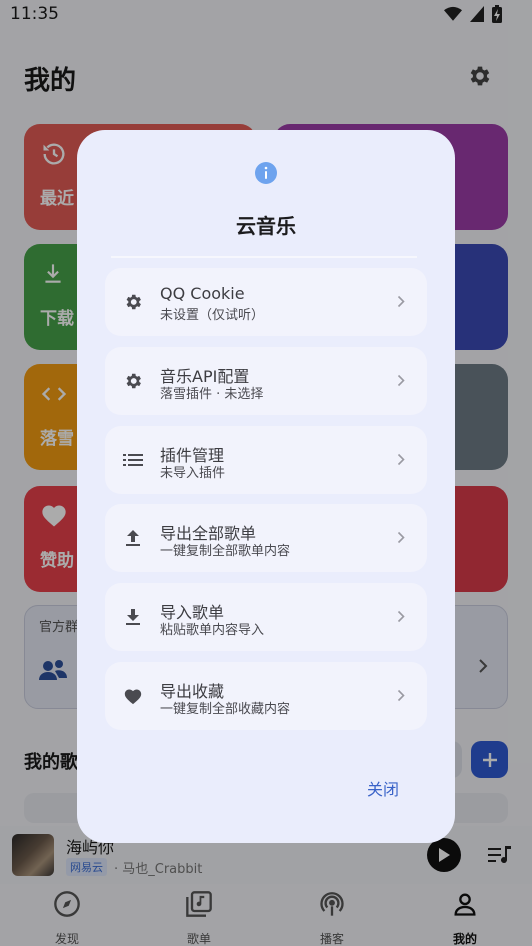 The image size is (532, 946). What do you see at coordinates (264, 257) in the screenshot?
I see `dialog-divider` at bounding box center [264, 257].